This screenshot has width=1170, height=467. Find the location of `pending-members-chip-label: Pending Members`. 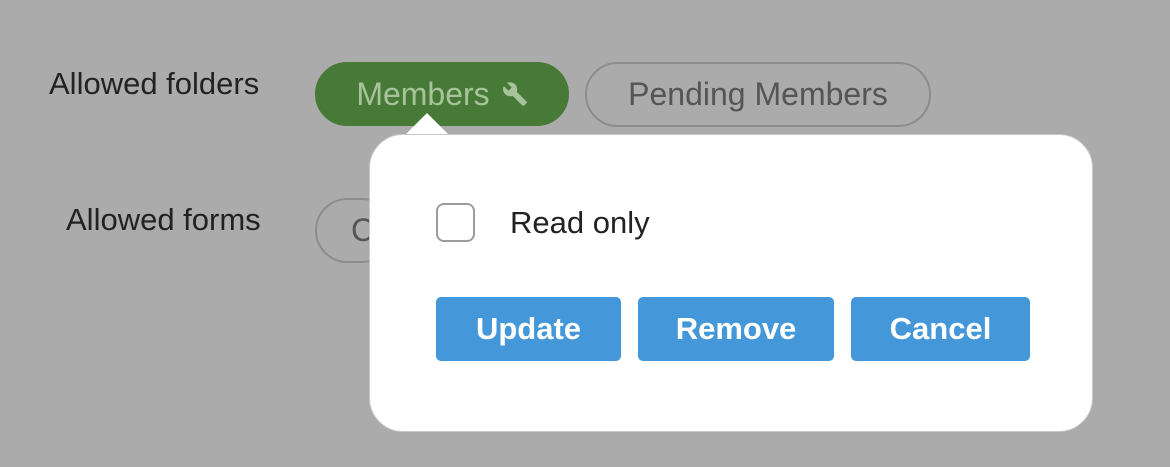

pending-members-chip-label: Pending Members is located at coordinates (758, 94).